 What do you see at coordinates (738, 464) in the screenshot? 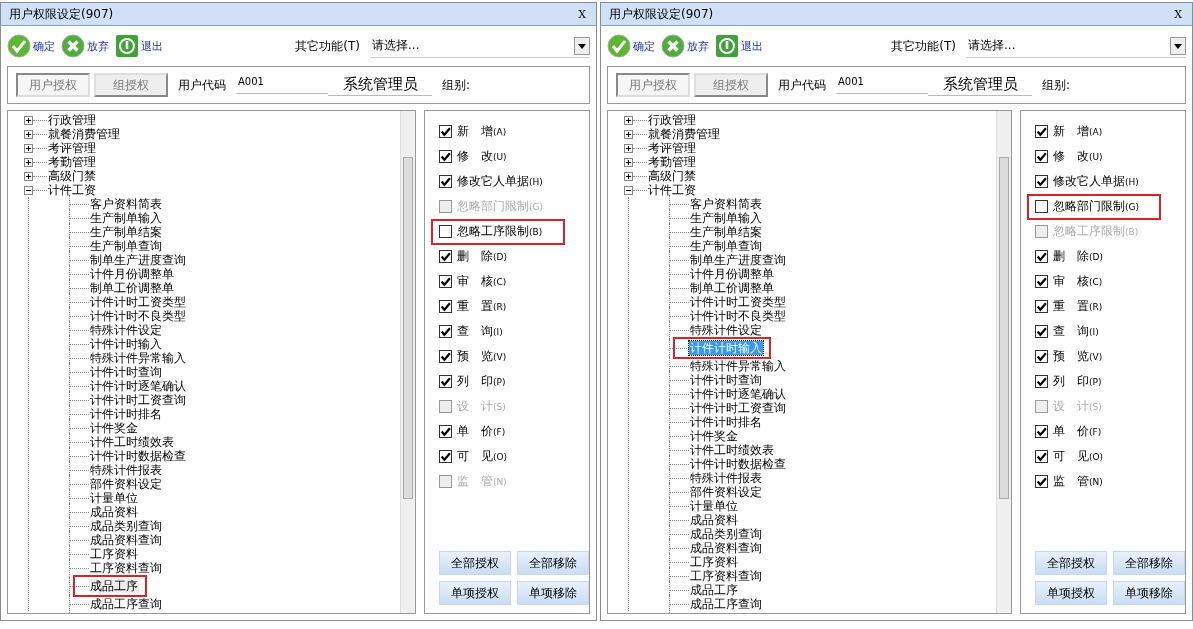
I see `tree-item: 计件计时数据检查` at bounding box center [738, 464].